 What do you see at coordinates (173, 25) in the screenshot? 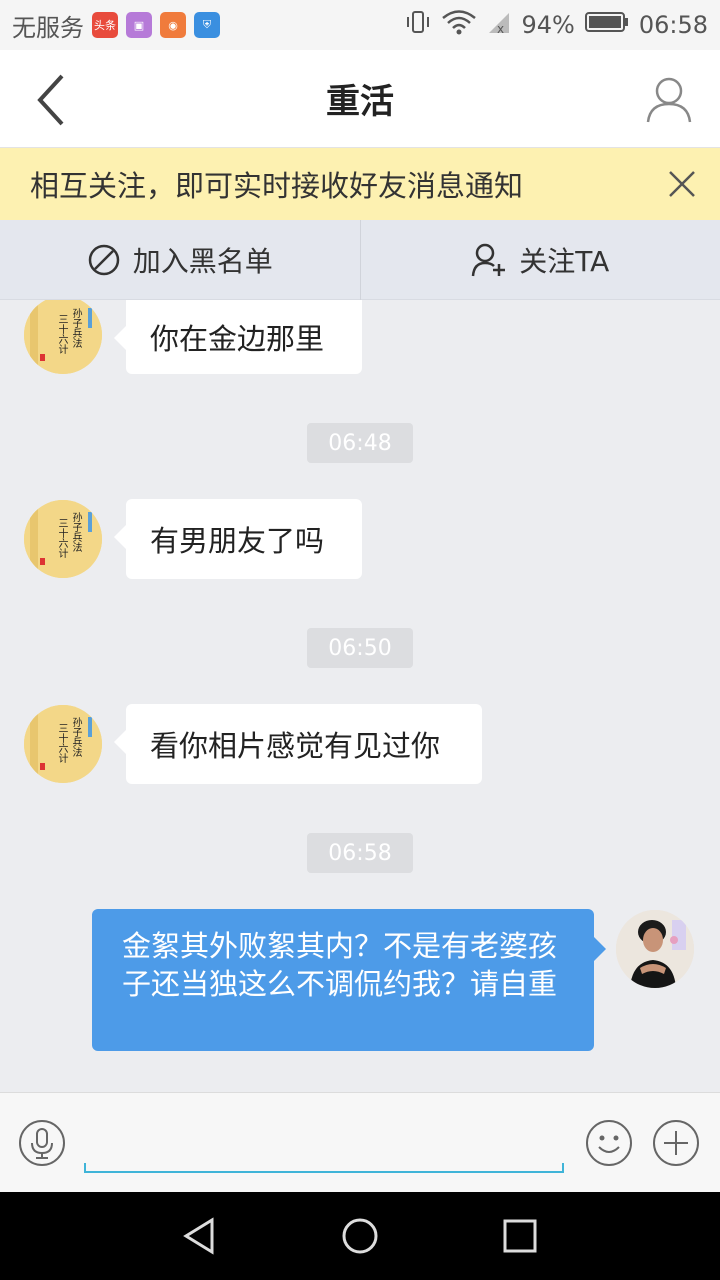
I see `shop-app-icon: ◉` at bounding box center [173, 25].